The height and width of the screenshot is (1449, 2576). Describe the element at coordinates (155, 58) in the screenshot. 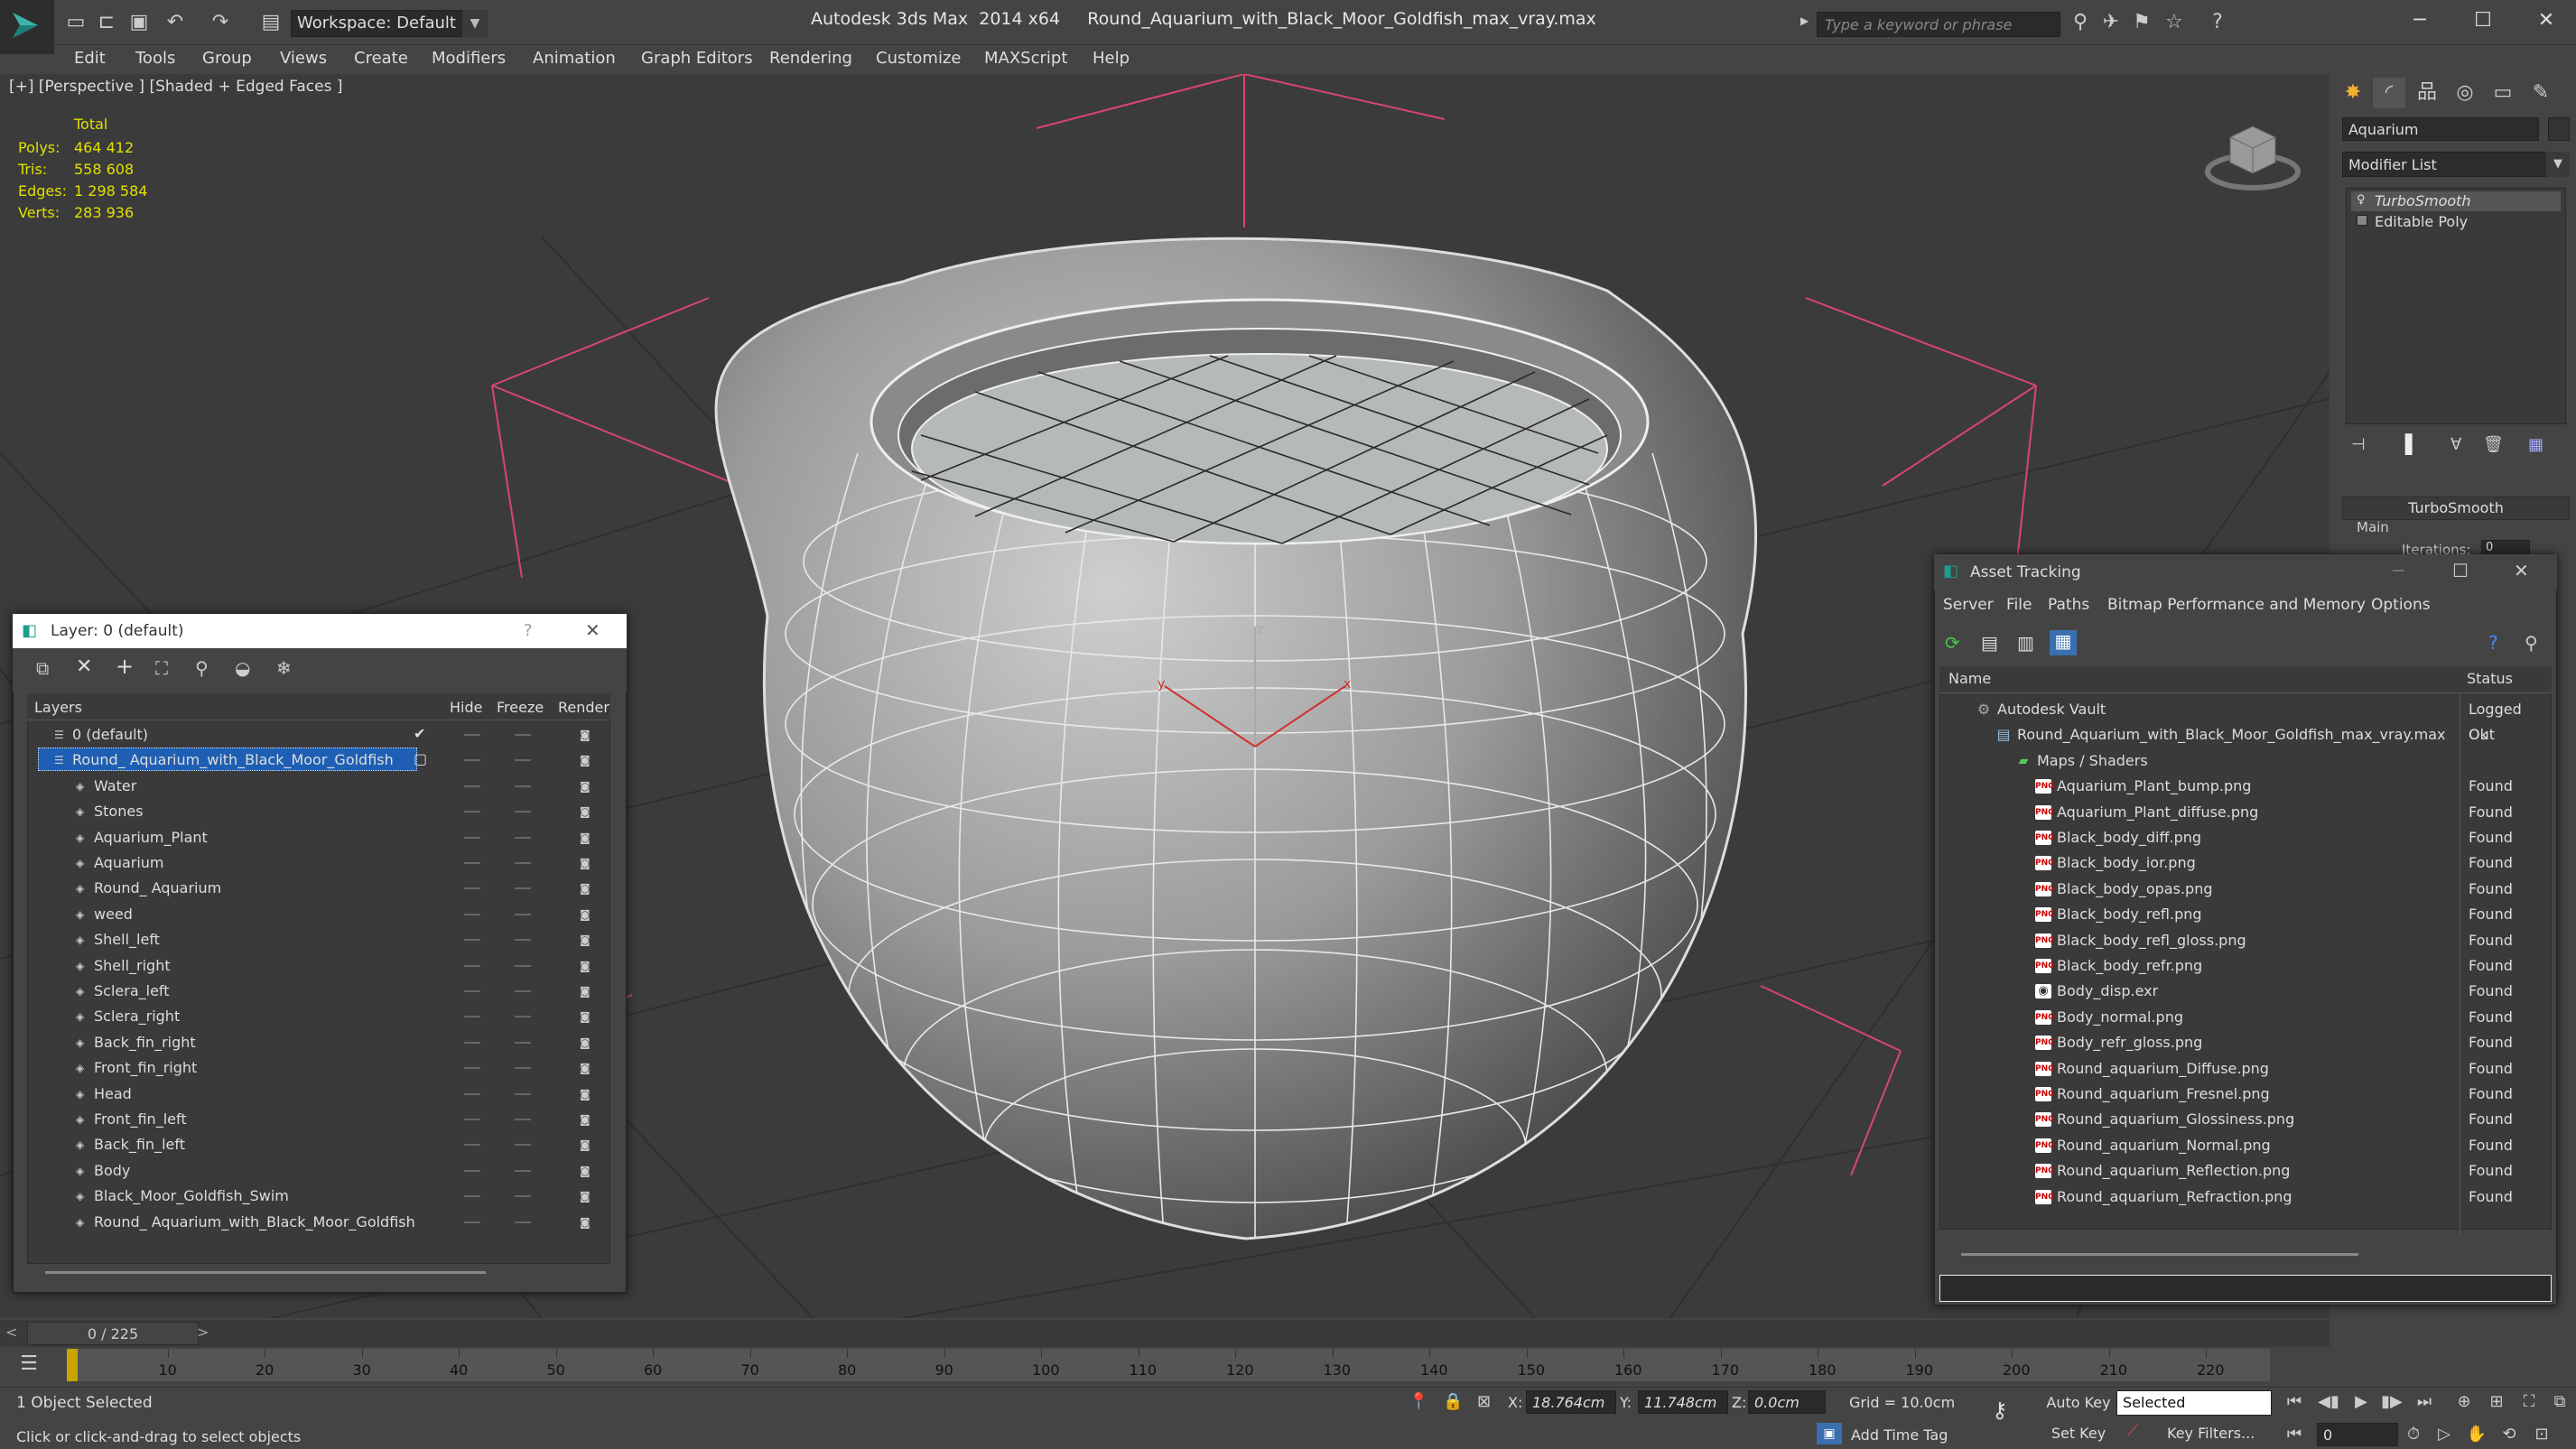

I see `menu-tools: Tools` at that location.